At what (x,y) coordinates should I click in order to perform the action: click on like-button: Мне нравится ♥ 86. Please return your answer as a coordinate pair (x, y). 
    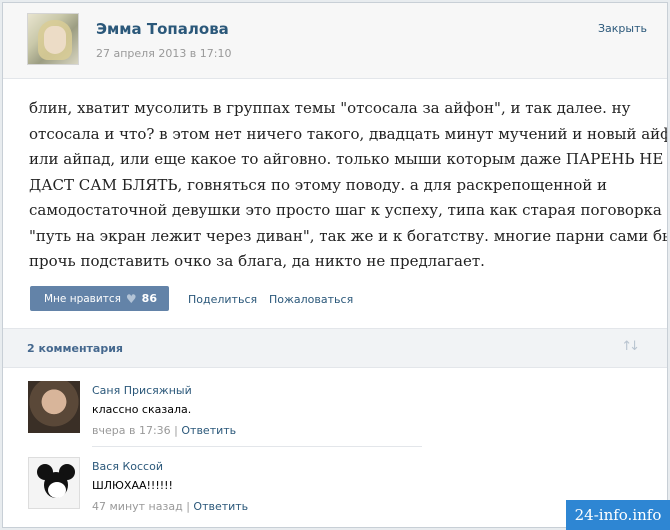
    Looking at the image, I should click on (99, 298).